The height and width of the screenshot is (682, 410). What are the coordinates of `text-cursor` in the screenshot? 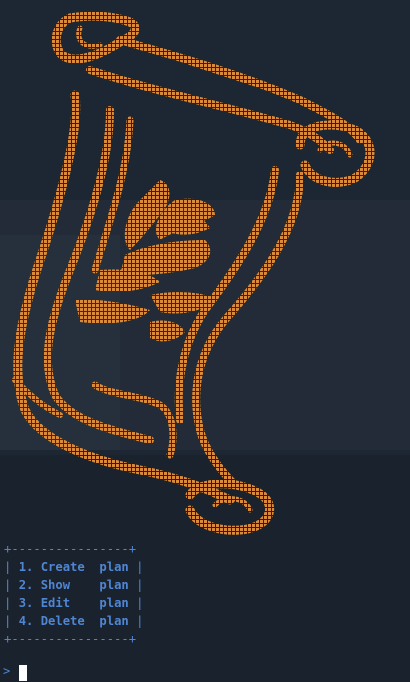 It's located at (23, 673).